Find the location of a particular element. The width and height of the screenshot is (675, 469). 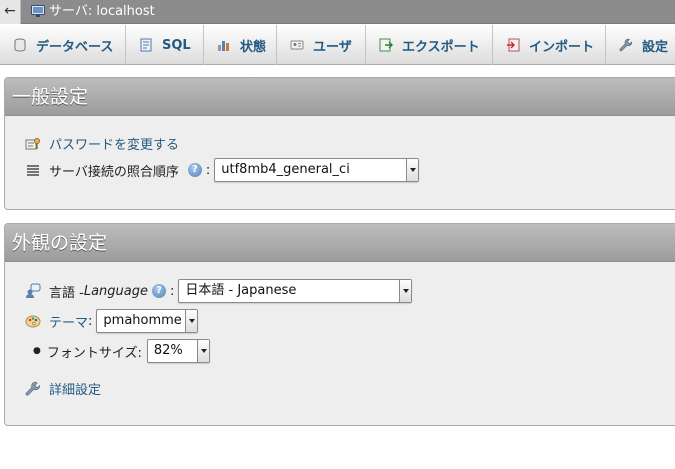

theme-row: テーマ : pmahomme is located at coordinates (112, 321).